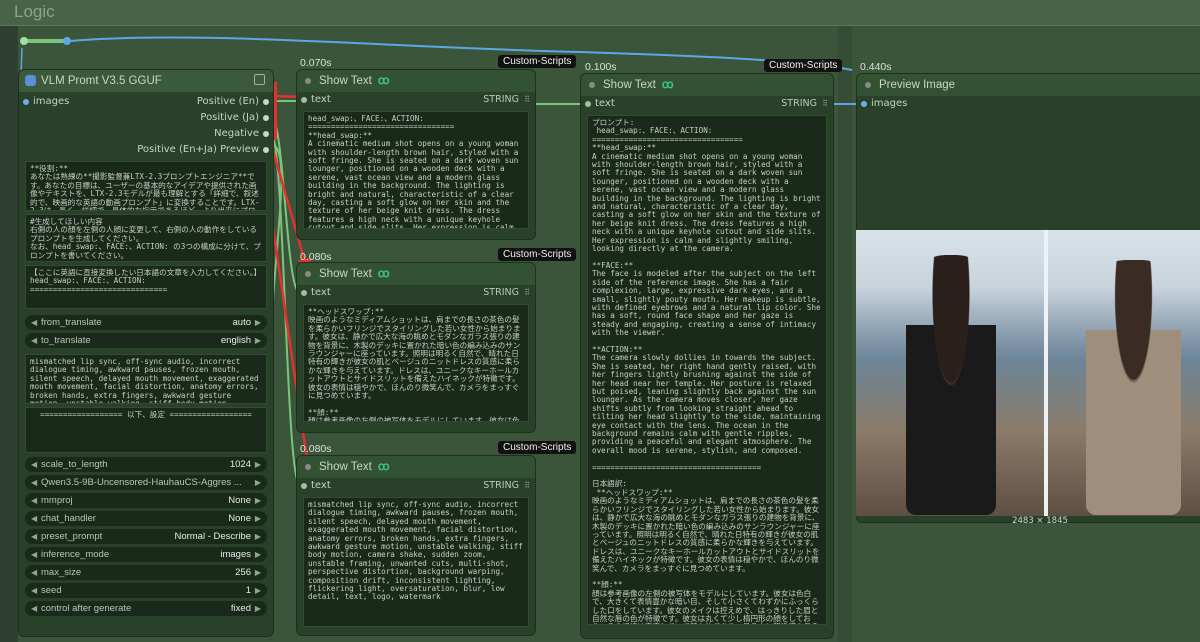 The width and height of the screenshot is (1200, 642). Describe the element at coordinates (61, 572) in the screenshot. I see `widget-label: max_size` at that location.